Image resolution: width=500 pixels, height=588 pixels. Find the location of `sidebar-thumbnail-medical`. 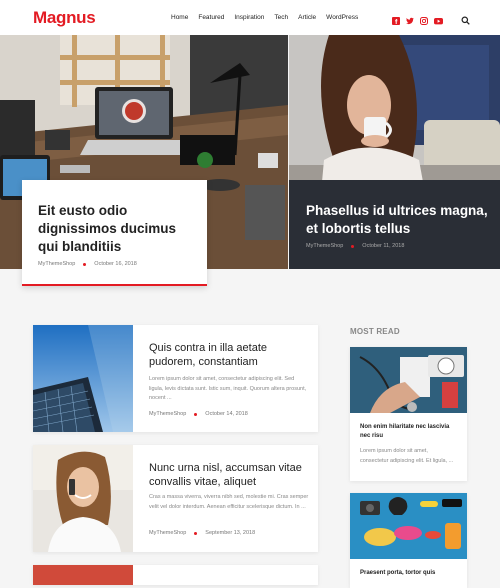

sidebar-thumbnail-medical is located at coordinates (408, 380).